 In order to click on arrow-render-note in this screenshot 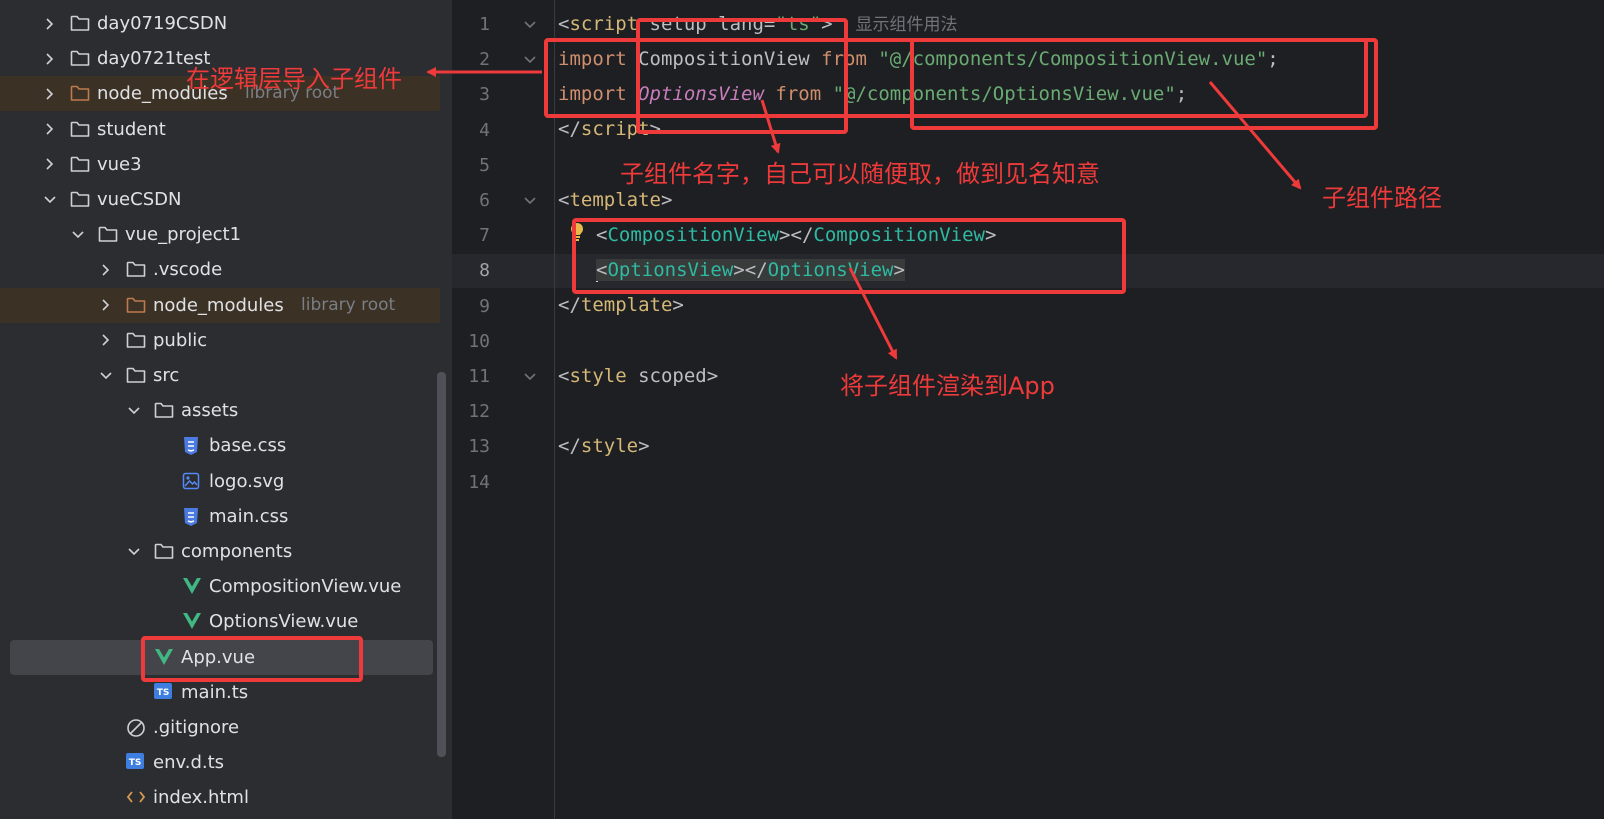, I will do `click(873, 313)`.